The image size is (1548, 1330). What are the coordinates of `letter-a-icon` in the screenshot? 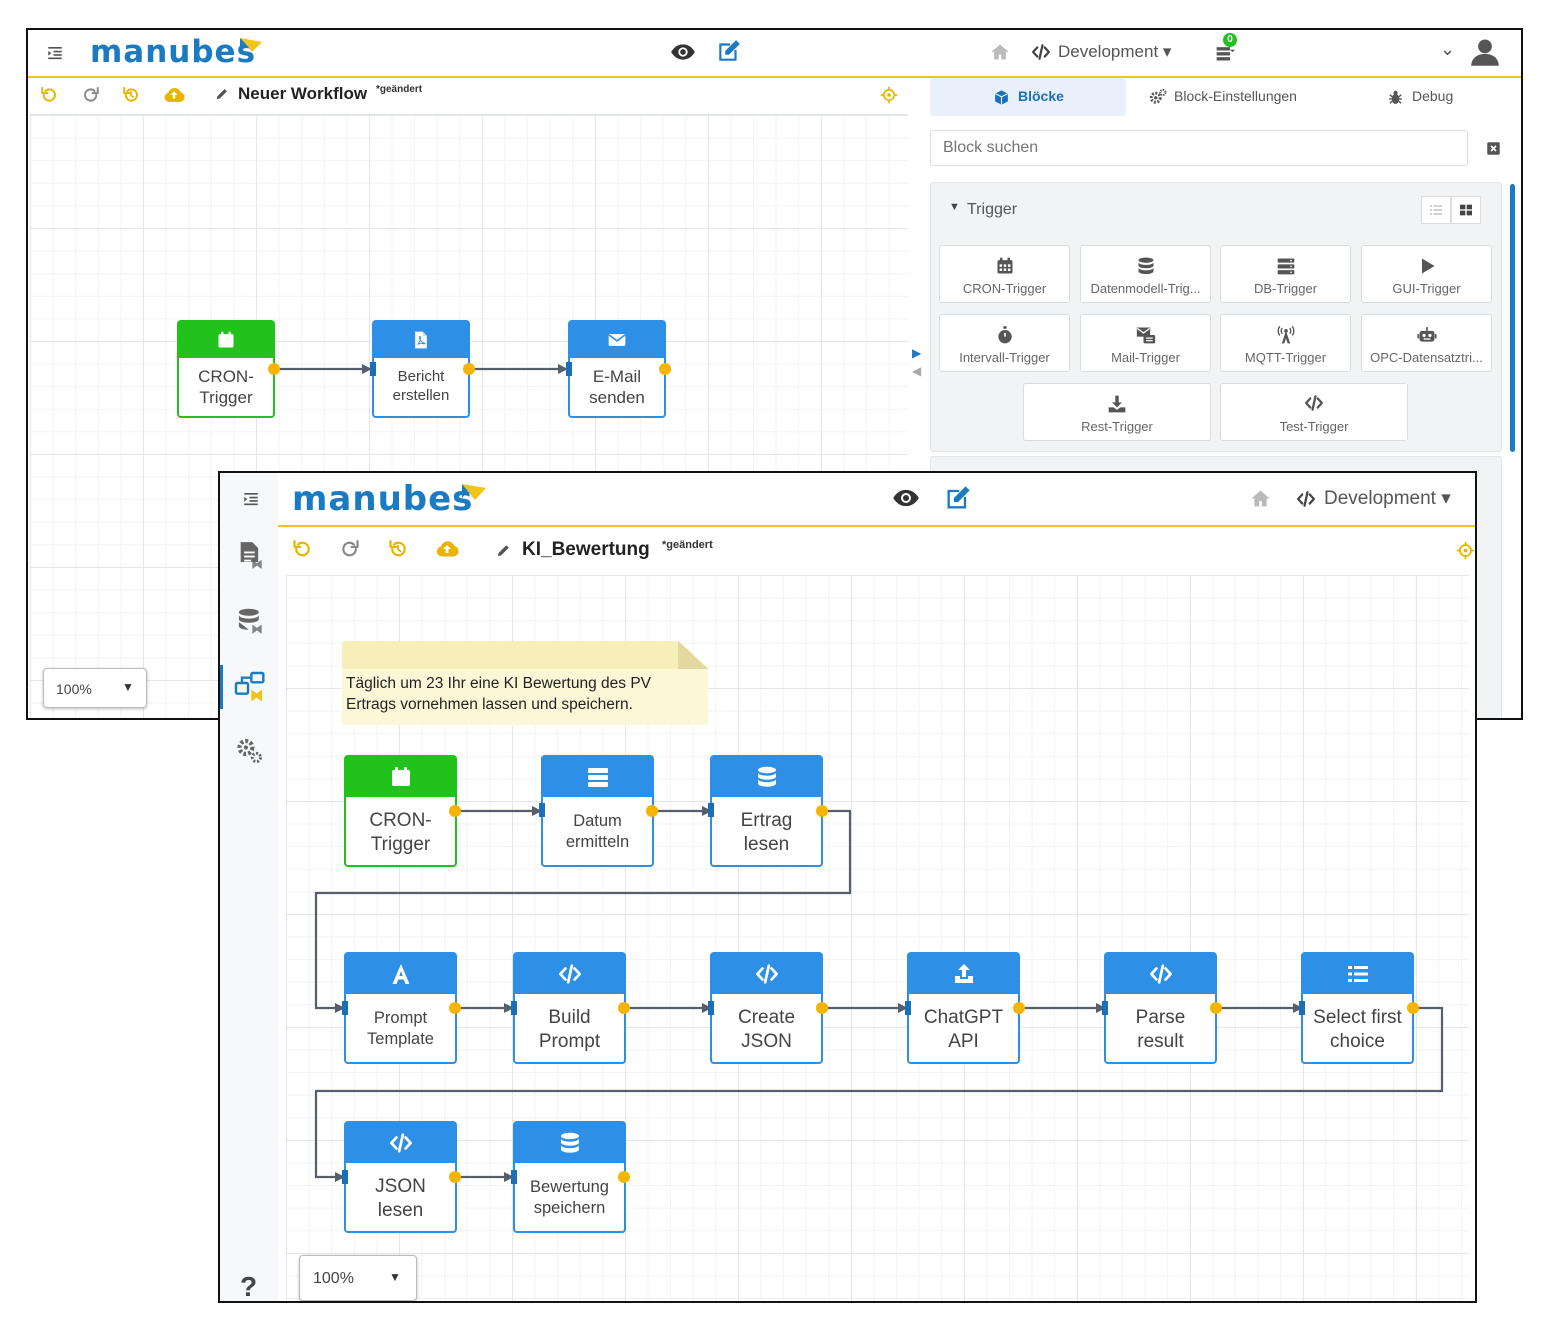 It's located at (401, 974).